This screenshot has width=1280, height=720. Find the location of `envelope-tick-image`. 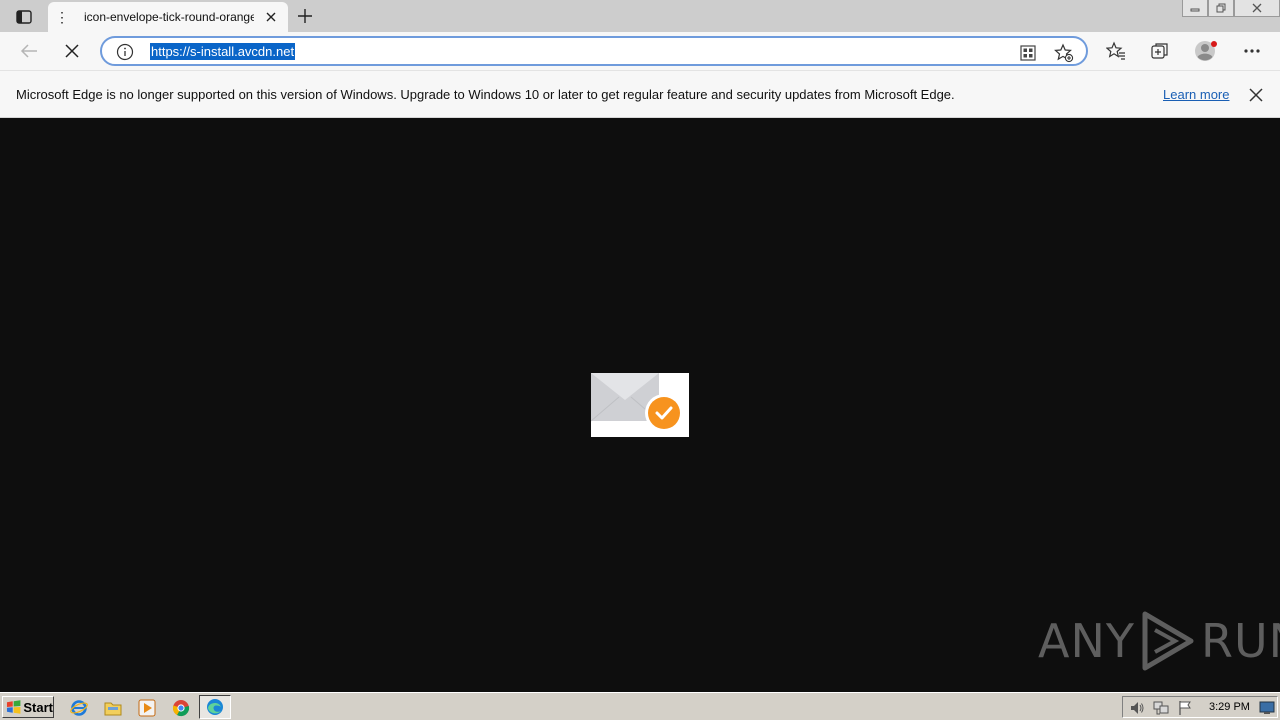

envelope-tick-image is located at coordinates (639, 405).